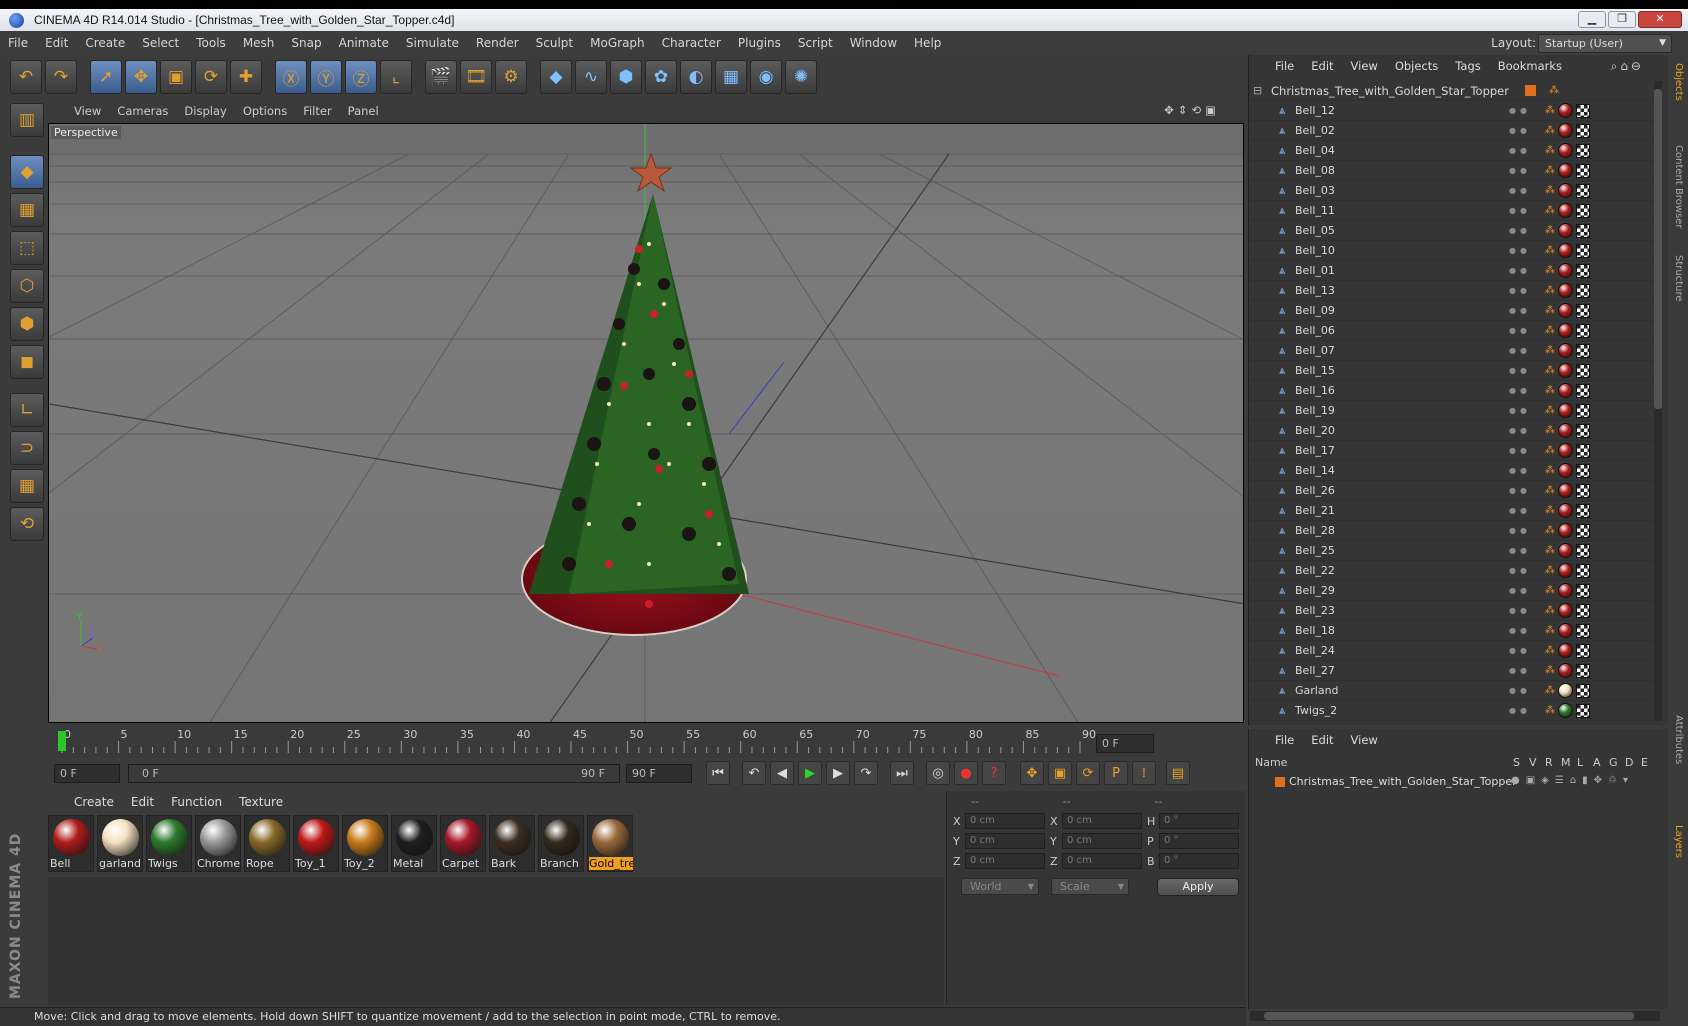 Image resolution: width=1688 pixels, height=1026 pixels. I want to click on menu-script: Script, so click(815, 43).